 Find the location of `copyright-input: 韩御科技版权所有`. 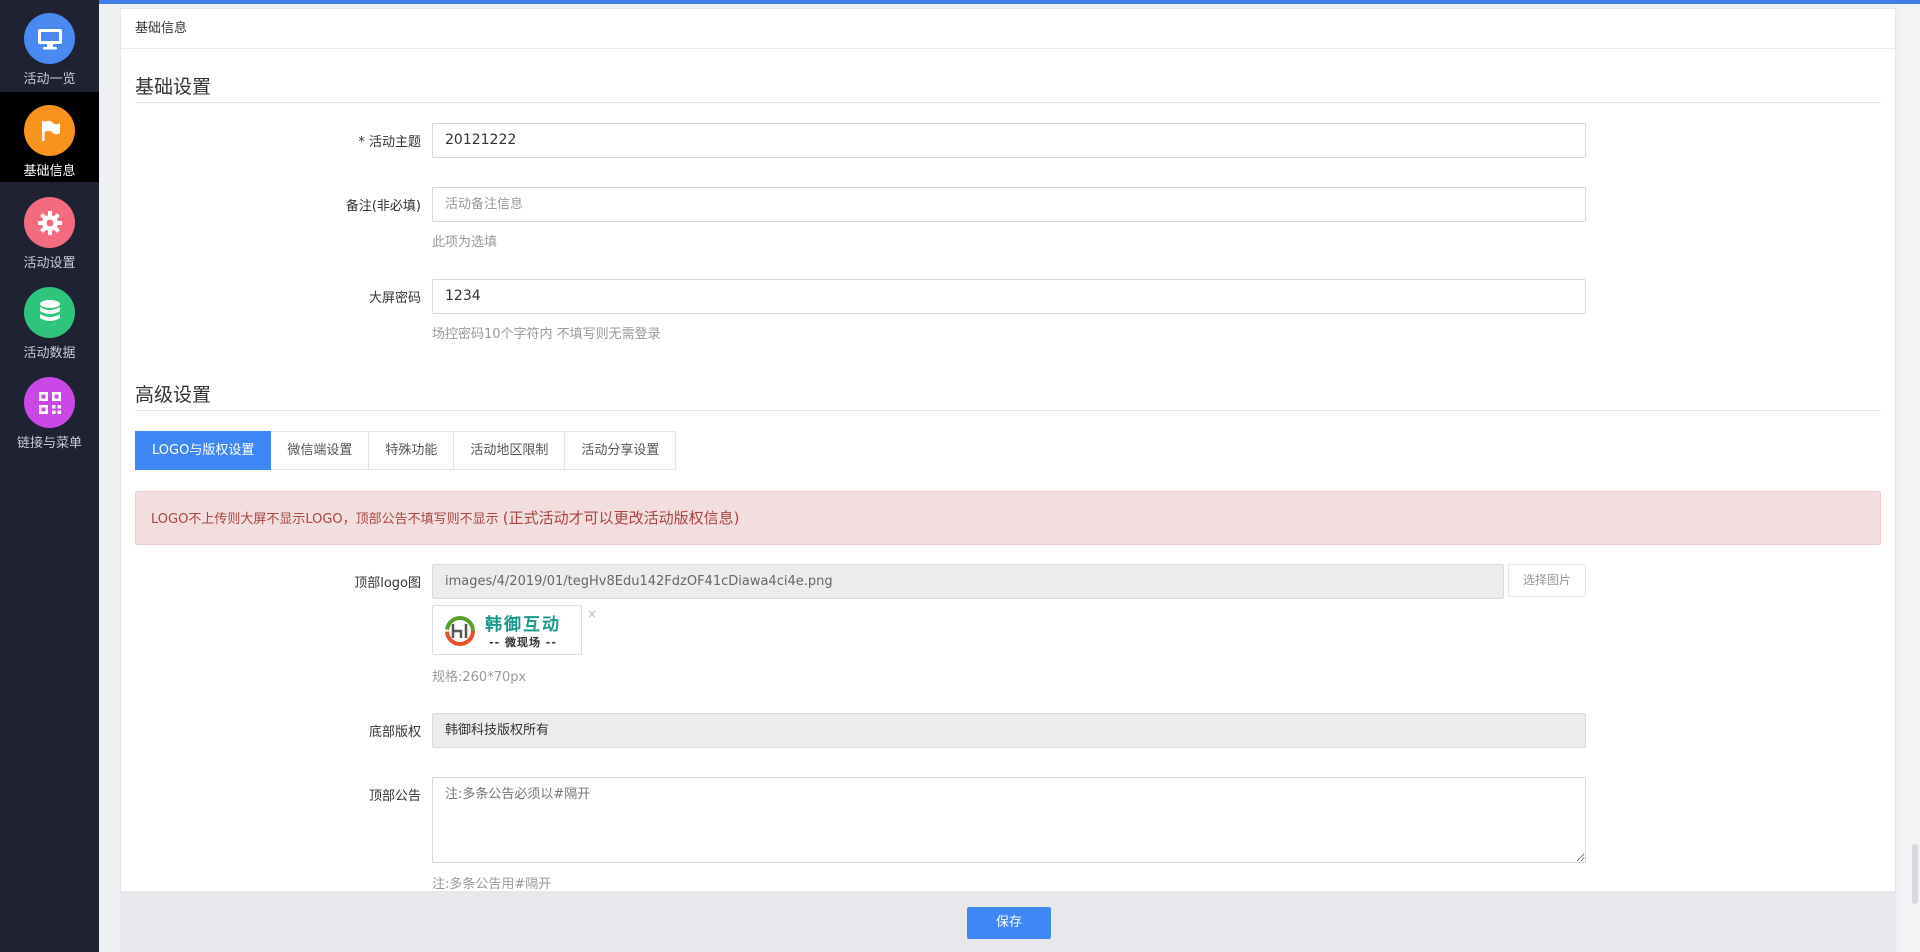

copyright-input: 韩御科技版权所有 is located at coordinates (1009, 730).